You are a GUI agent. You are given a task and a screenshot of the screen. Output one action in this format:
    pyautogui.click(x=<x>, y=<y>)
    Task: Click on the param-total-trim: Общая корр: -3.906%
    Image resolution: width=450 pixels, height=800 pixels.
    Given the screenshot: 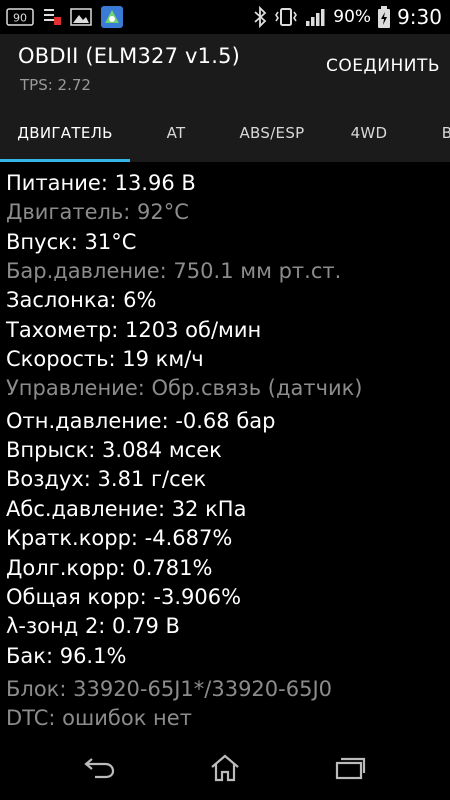 What is the action you would take?
    pyautogui.click(x=124, y=597)
    